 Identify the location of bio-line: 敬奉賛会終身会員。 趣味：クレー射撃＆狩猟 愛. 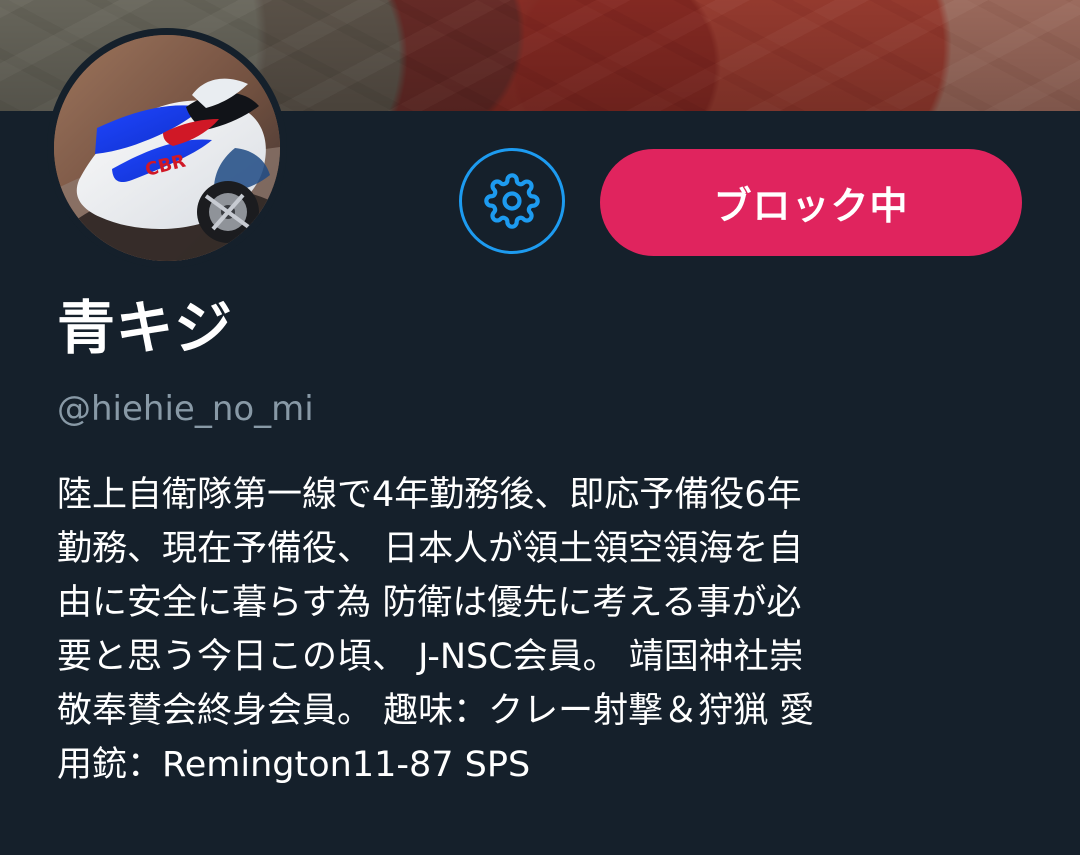
(436, 711).